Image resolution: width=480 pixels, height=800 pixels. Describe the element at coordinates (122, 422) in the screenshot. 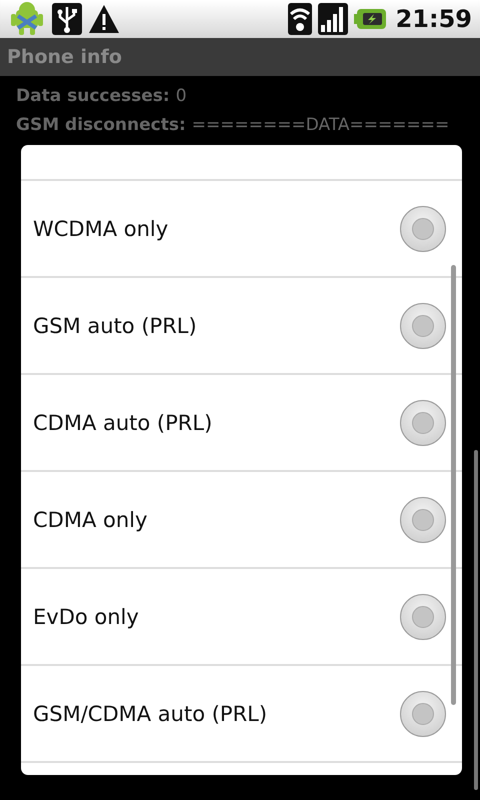

I see `option-label: CDMA auto (PRL)` at that location.